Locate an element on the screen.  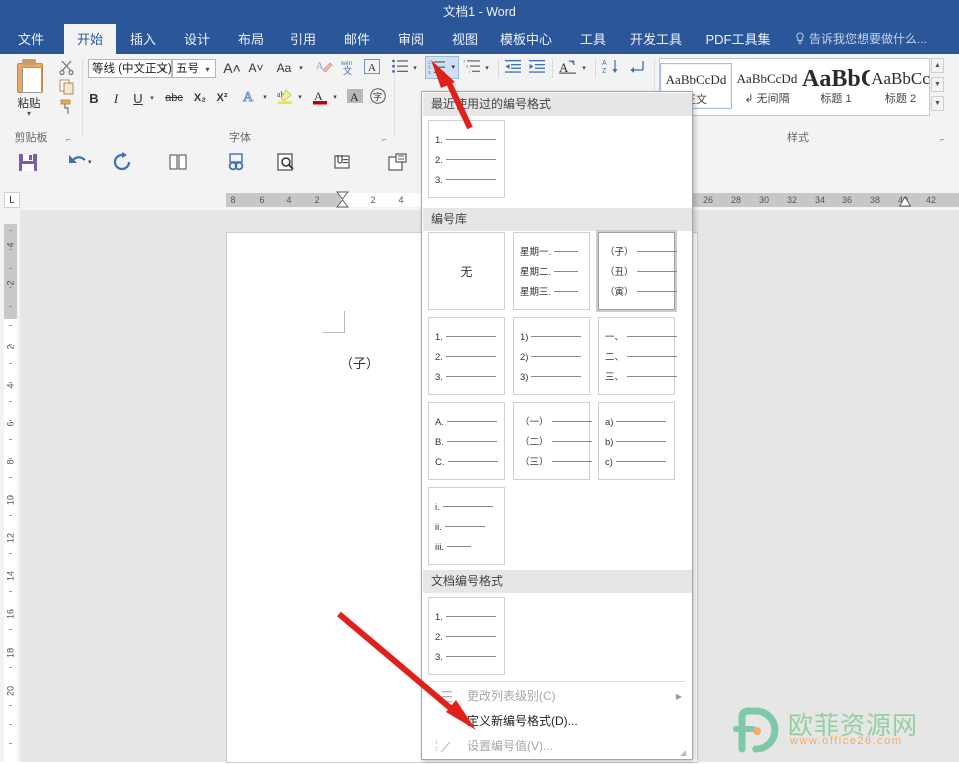
numbering-format-library-5: 一、 二、 三、 is located at coordinates (638, 356).